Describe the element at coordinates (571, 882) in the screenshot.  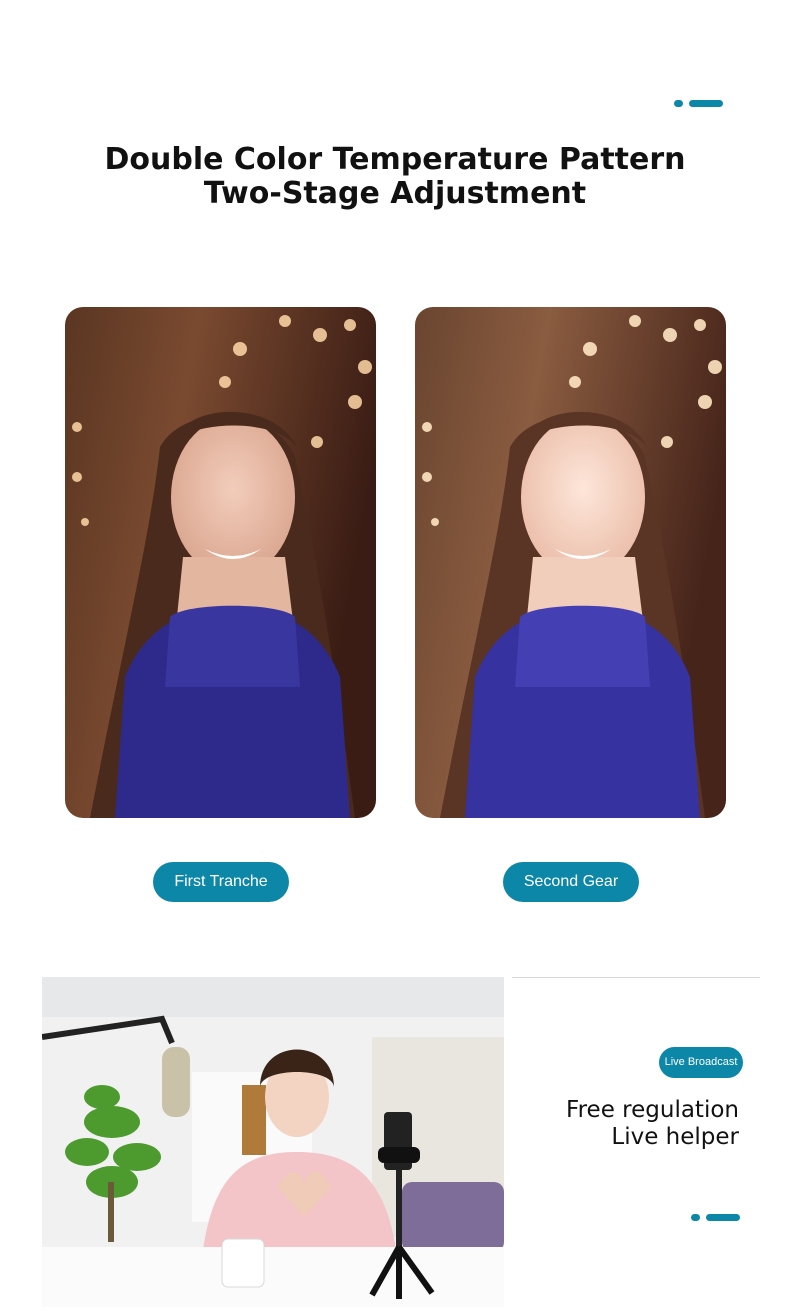
I see `second-gear-label: Second Gear` at that location.